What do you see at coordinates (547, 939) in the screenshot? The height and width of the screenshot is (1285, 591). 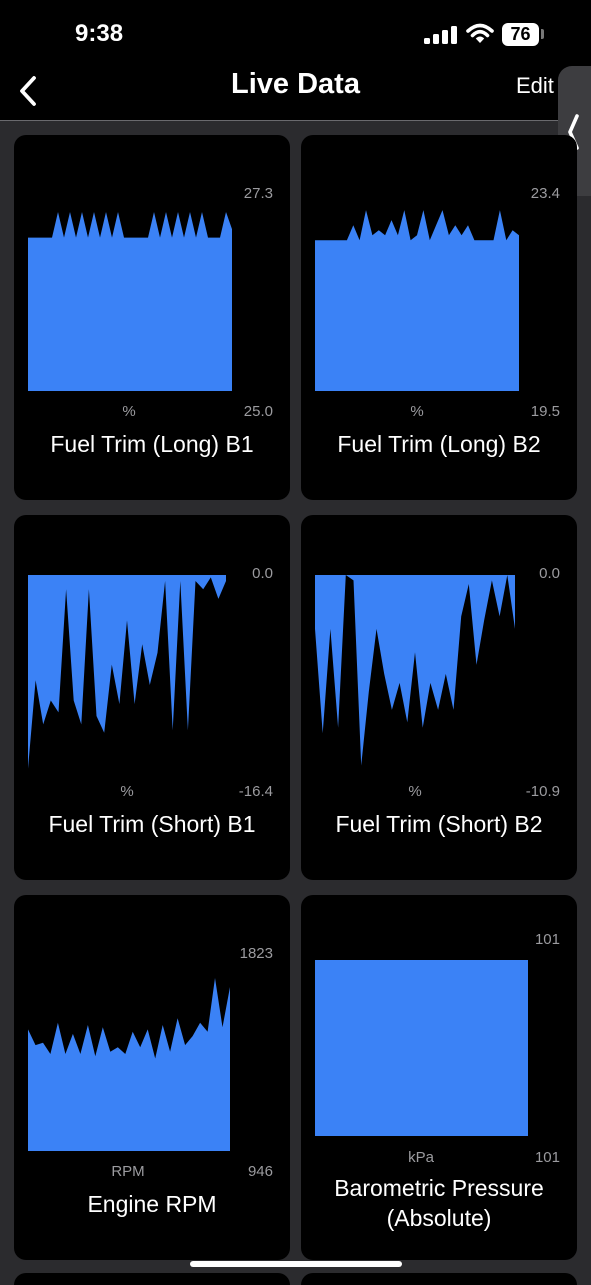 I see `max-value: 101` at bounding box center [547, 939].